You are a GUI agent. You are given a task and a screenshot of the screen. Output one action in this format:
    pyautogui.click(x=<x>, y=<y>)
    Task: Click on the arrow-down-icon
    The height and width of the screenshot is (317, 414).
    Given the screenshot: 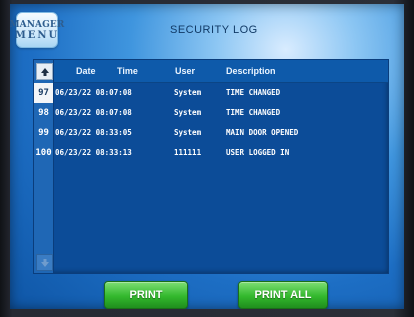 What is the action you would take?
    pyautogui.click(x=44, y=262)
    